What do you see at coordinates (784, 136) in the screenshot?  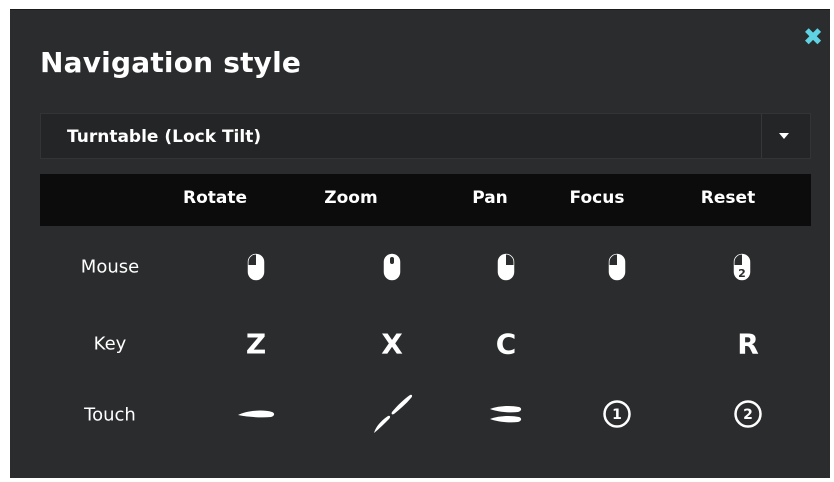 I see `caret-down-icon` at bounding box center [784, 136].